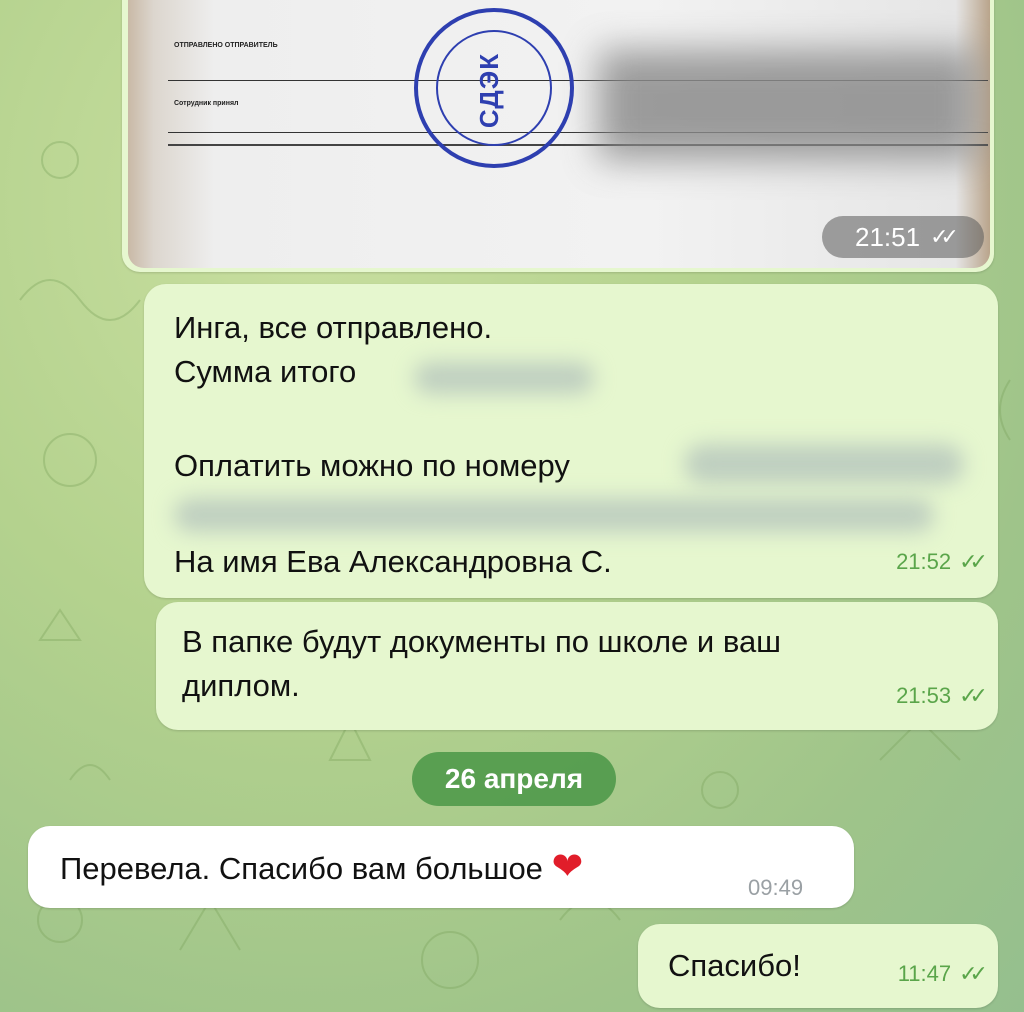  What do you see at coordinates (734, 965) in the screenshot?
I see `message-text: Спасибо!` at bounding box center [734, 965].